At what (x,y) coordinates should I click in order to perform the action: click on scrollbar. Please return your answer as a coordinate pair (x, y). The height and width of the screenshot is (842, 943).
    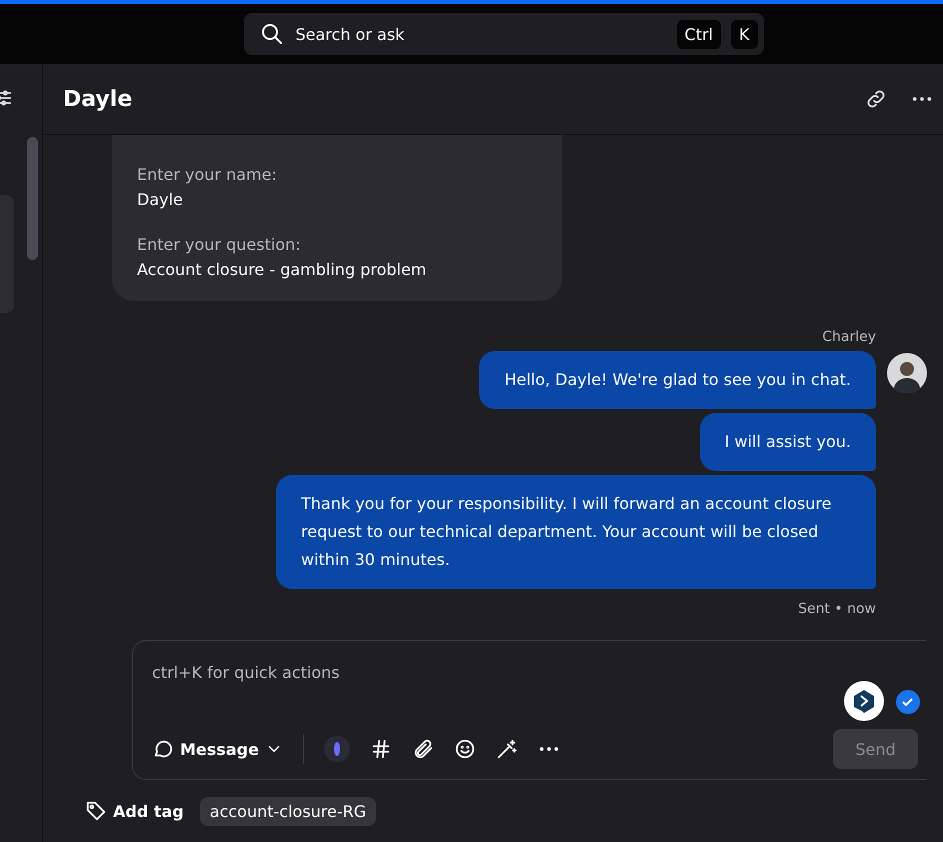
    Looking at the image, I should click on (32, 198).